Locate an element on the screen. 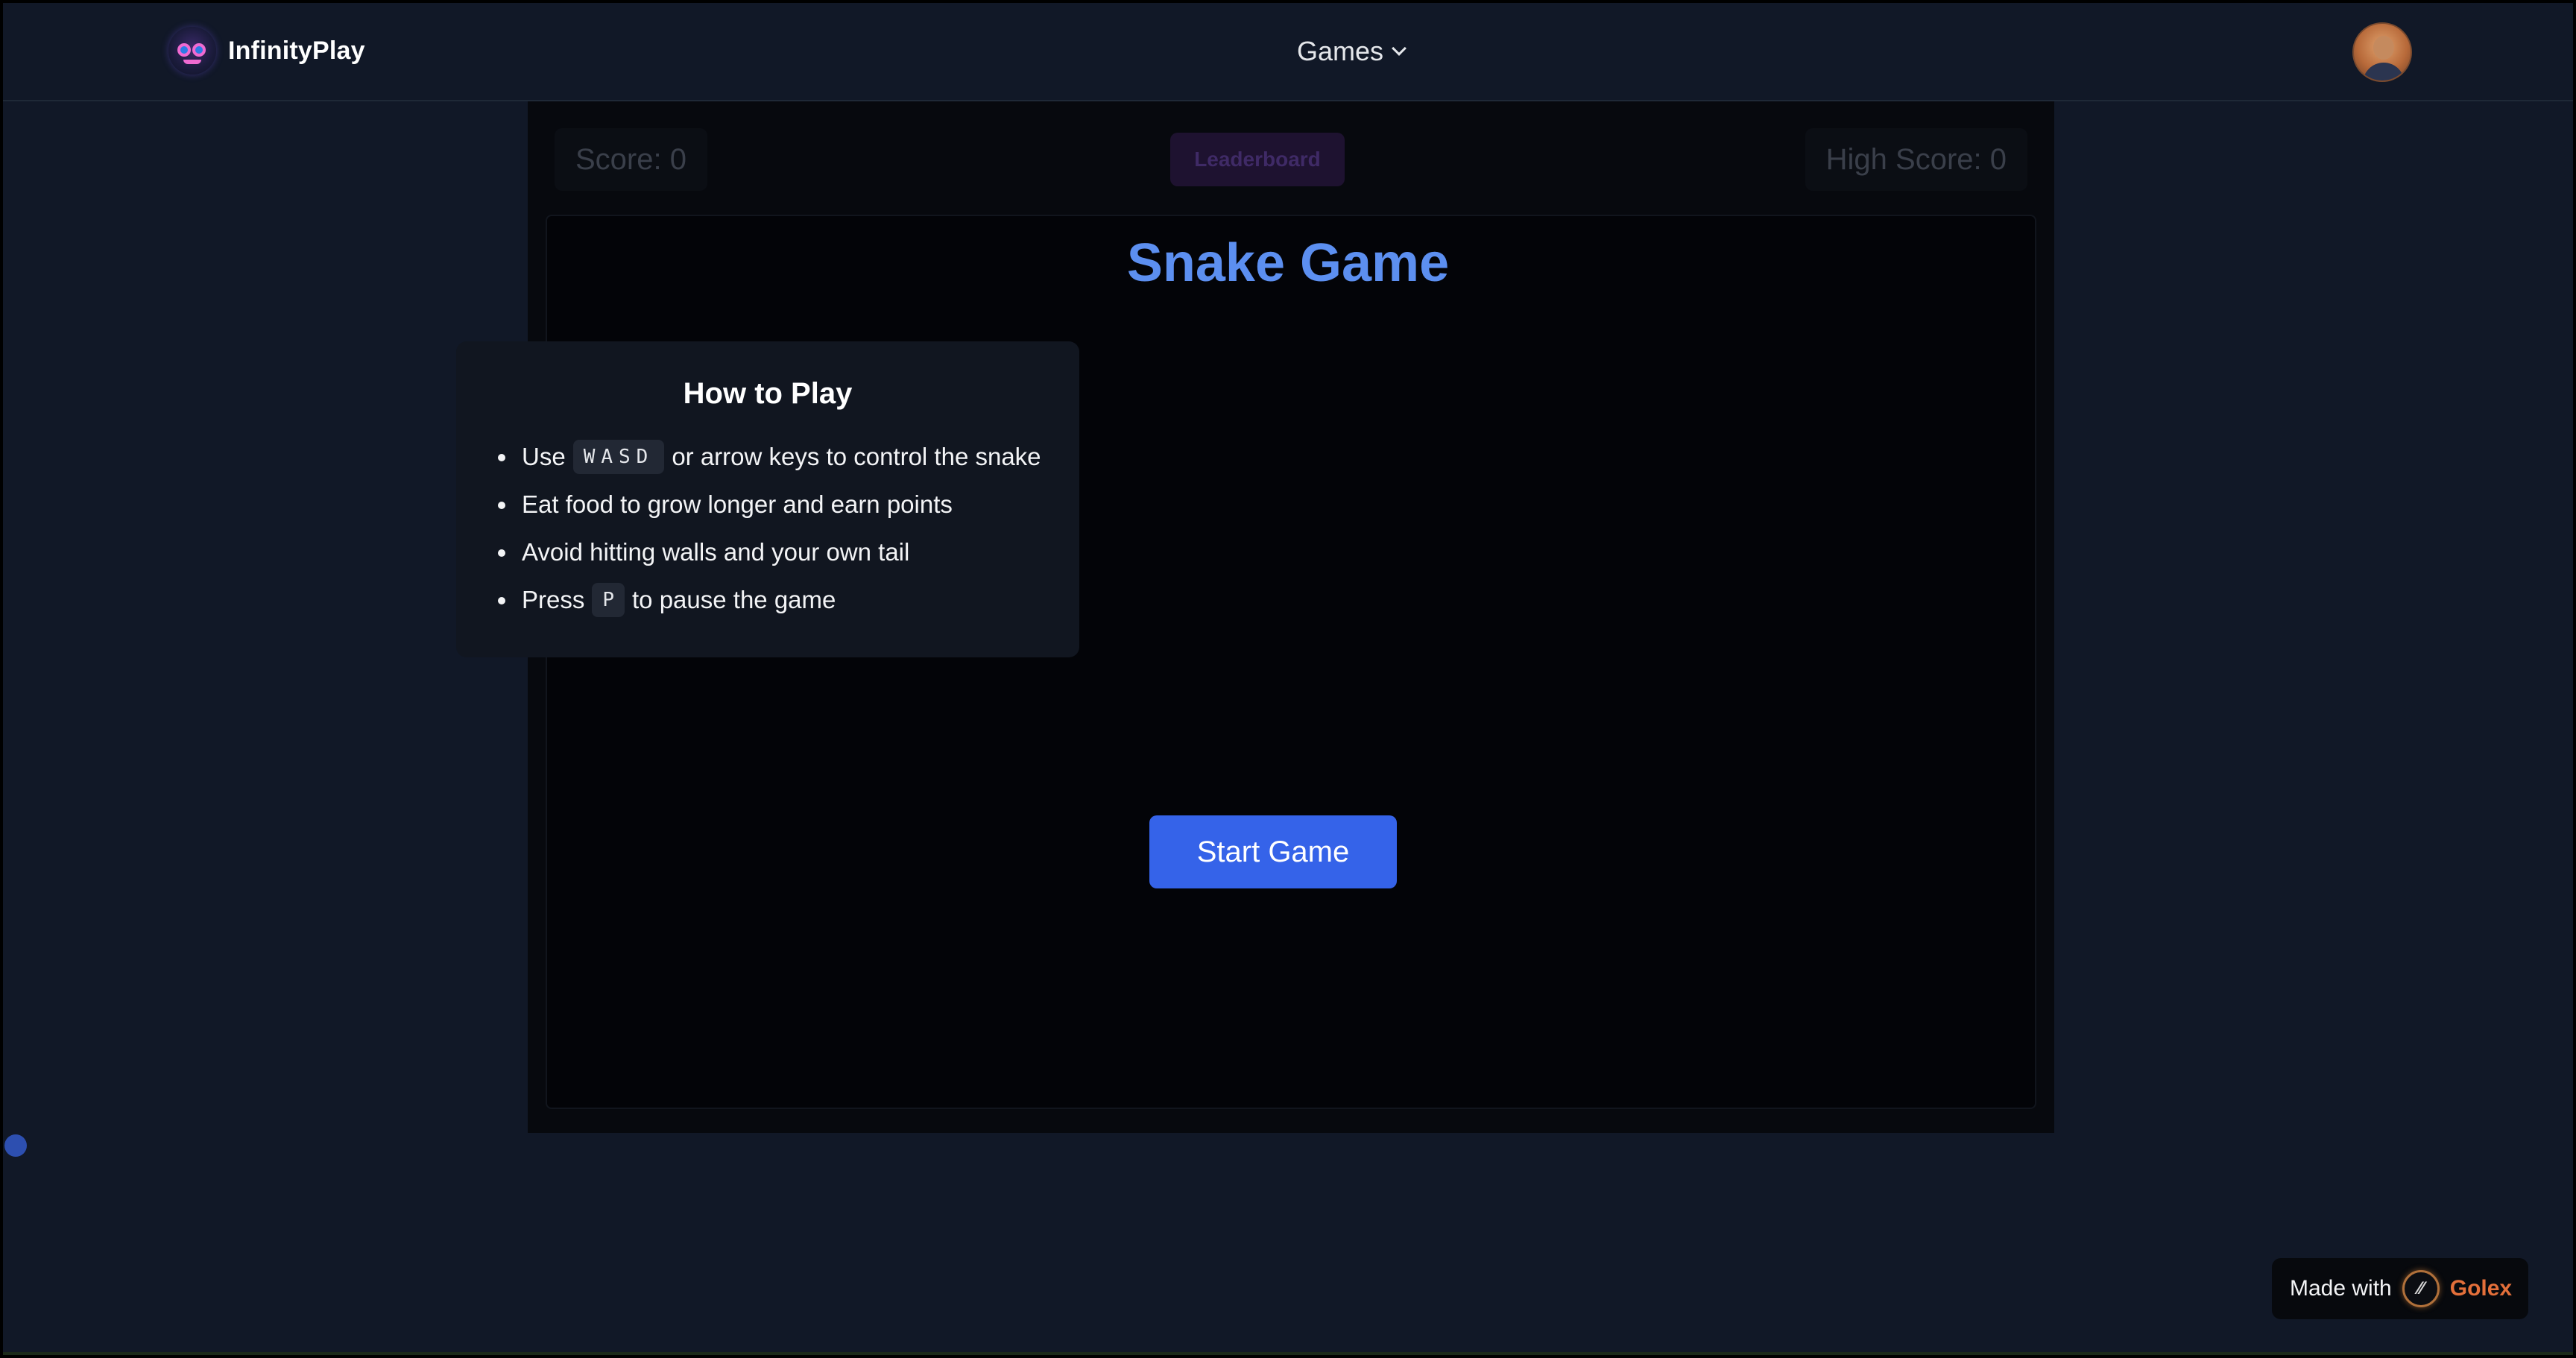 The width and height of the screenshot is (2576, 1358). games-menu-label: Games is located at coordinates (1340, 51).